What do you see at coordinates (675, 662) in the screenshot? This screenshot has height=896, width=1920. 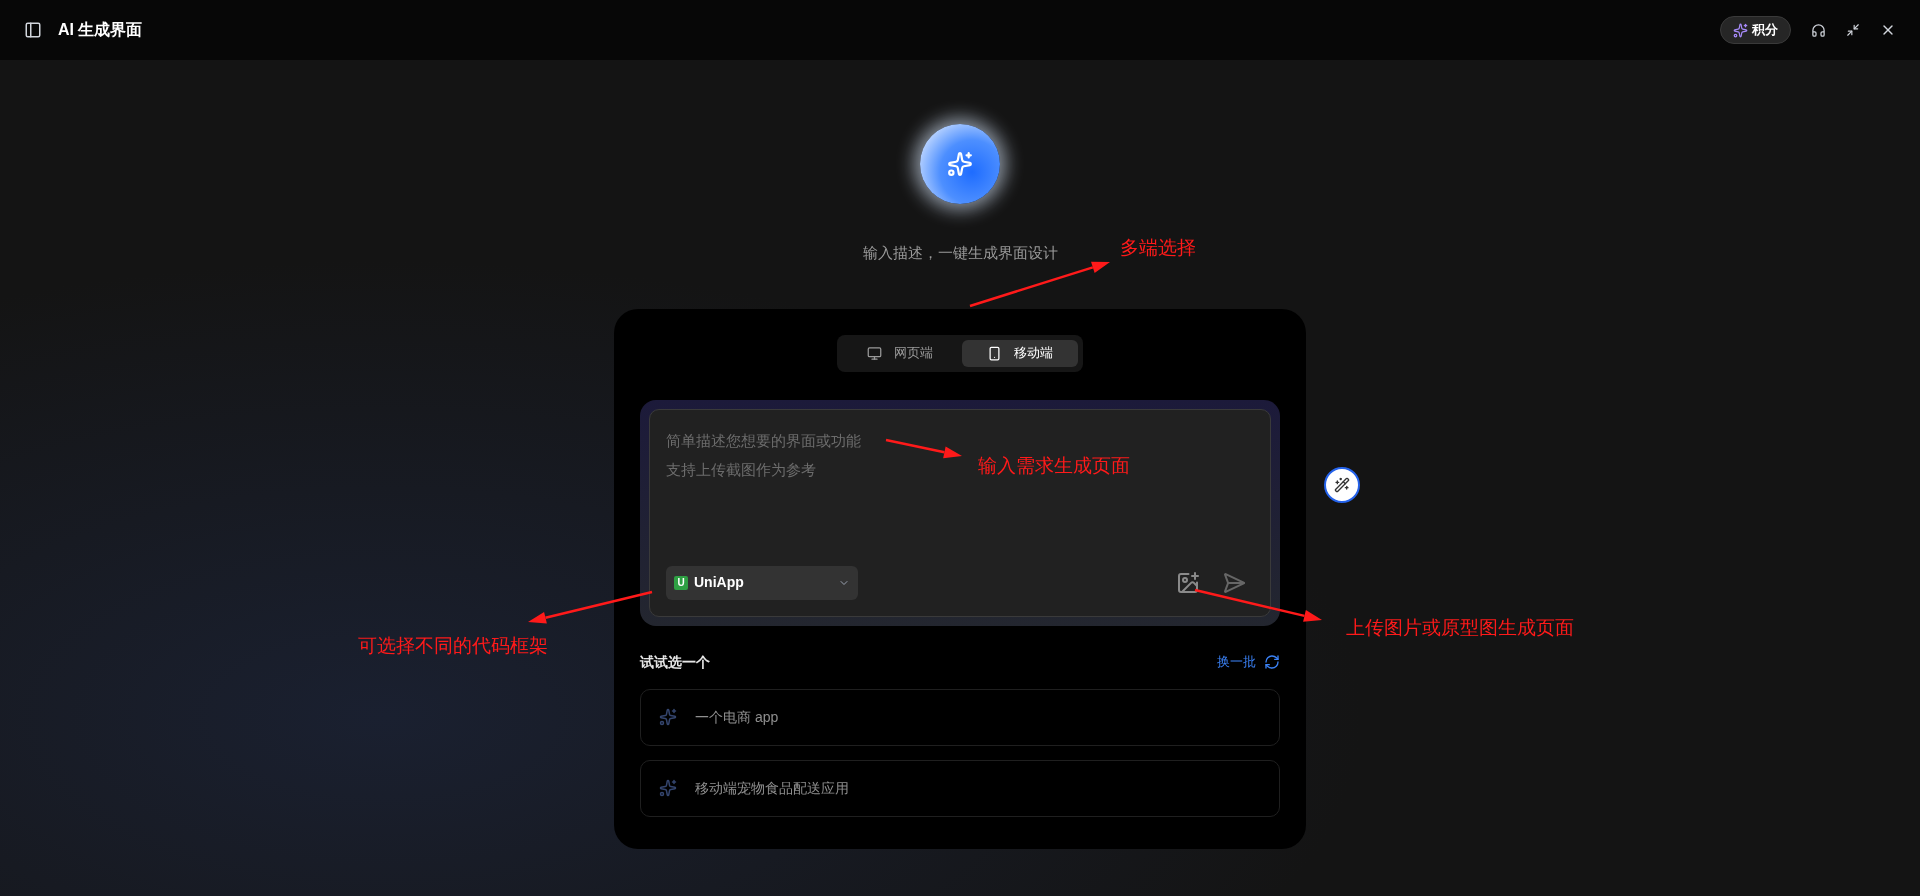 I see `suggestions-title: 试试选一个` at bounding box center [675, 662].